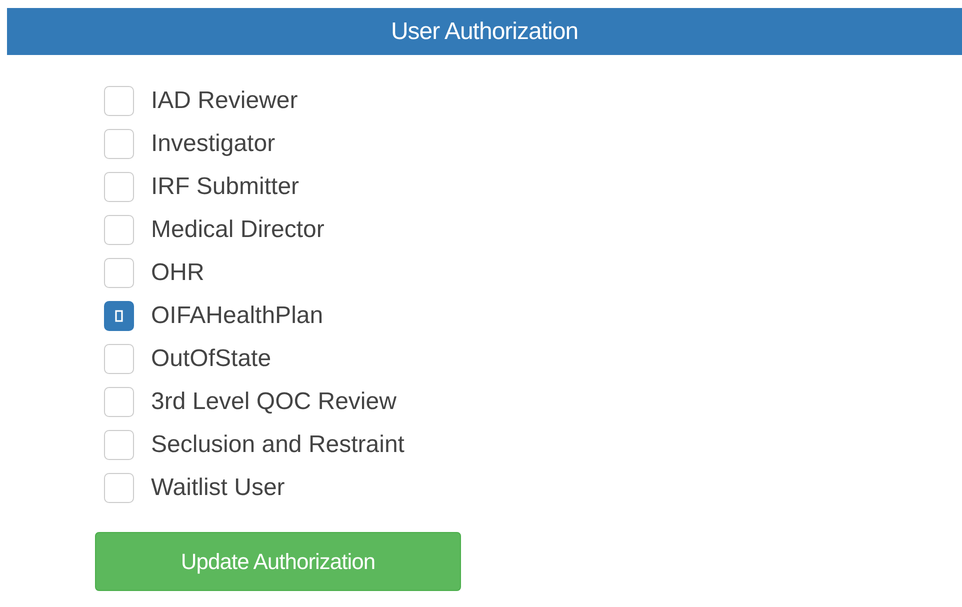 The width and height of the screenshot is (962, 607). I want to click on role-label: IAD Reviewer, so click(224, 101).